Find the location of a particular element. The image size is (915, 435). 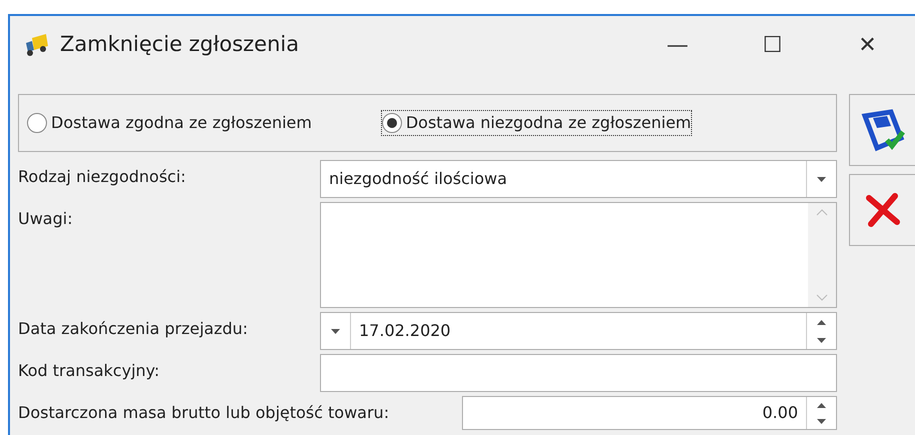

input-field is located at coordinates (578, 373).